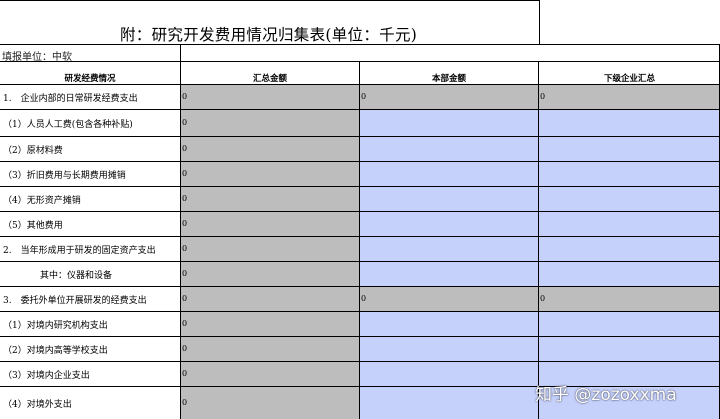 The image size is (720, 419). Describe the element at coordinates (55, 326) in the screenshot. I see `row-label: （1）对境内研究机构支出` at that location.